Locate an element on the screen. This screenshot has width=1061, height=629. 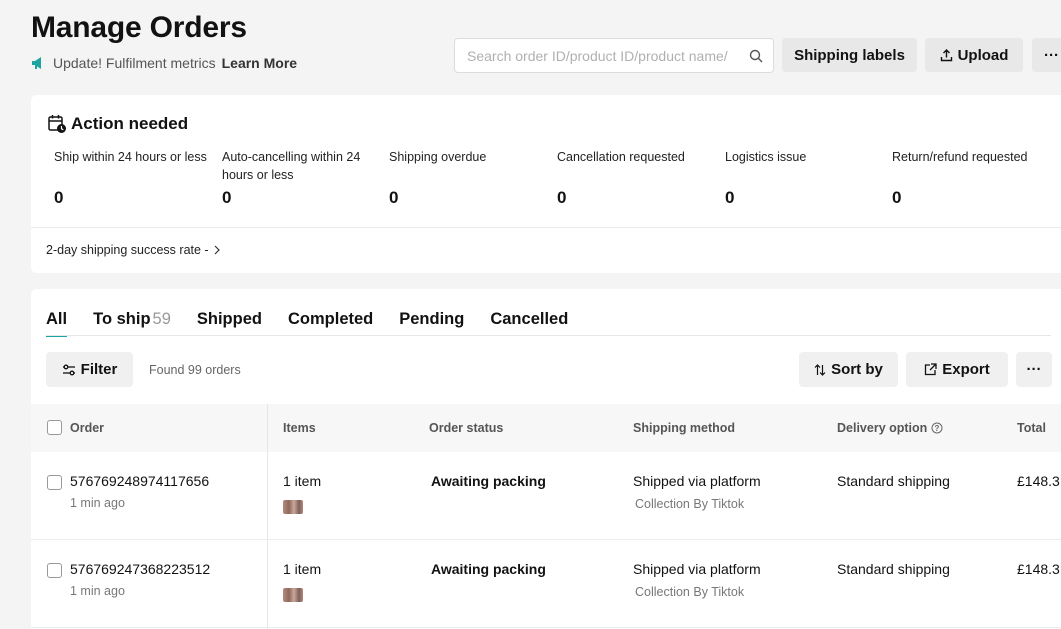
tab-to-ship: To ship 59 is located at coordinates (132, 323).